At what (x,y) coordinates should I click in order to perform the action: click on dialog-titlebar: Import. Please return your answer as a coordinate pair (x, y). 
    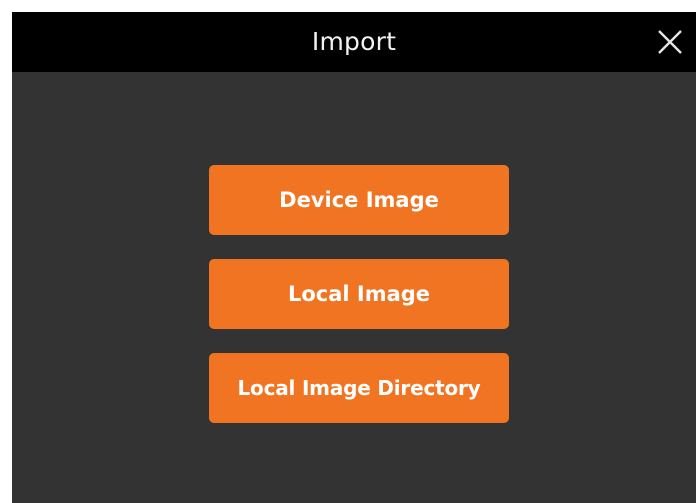
    Looking at the image, I should click on (354, 42).